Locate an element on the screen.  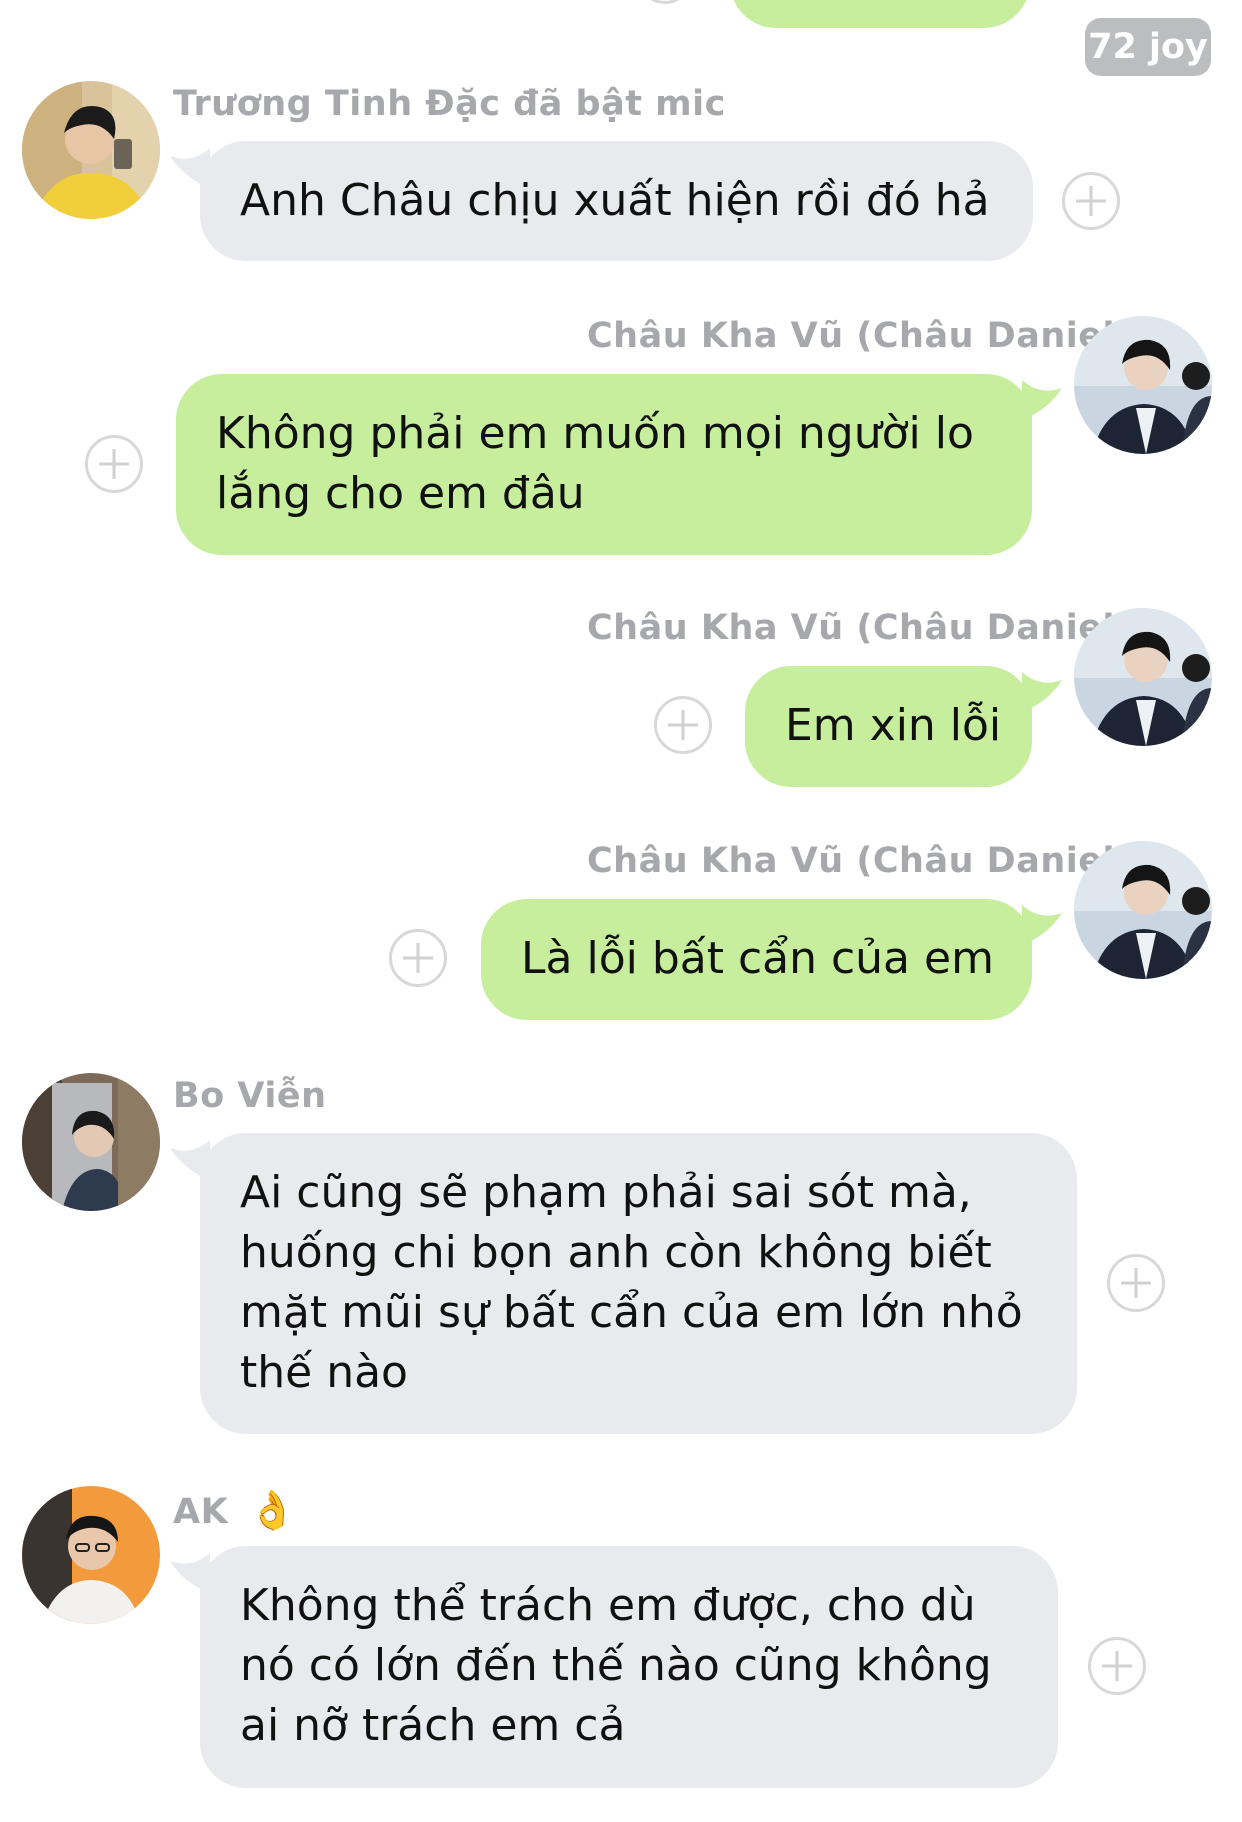
message-text: nó có lớn đến thế nào cũng không is located at coordinates (616, 1665).